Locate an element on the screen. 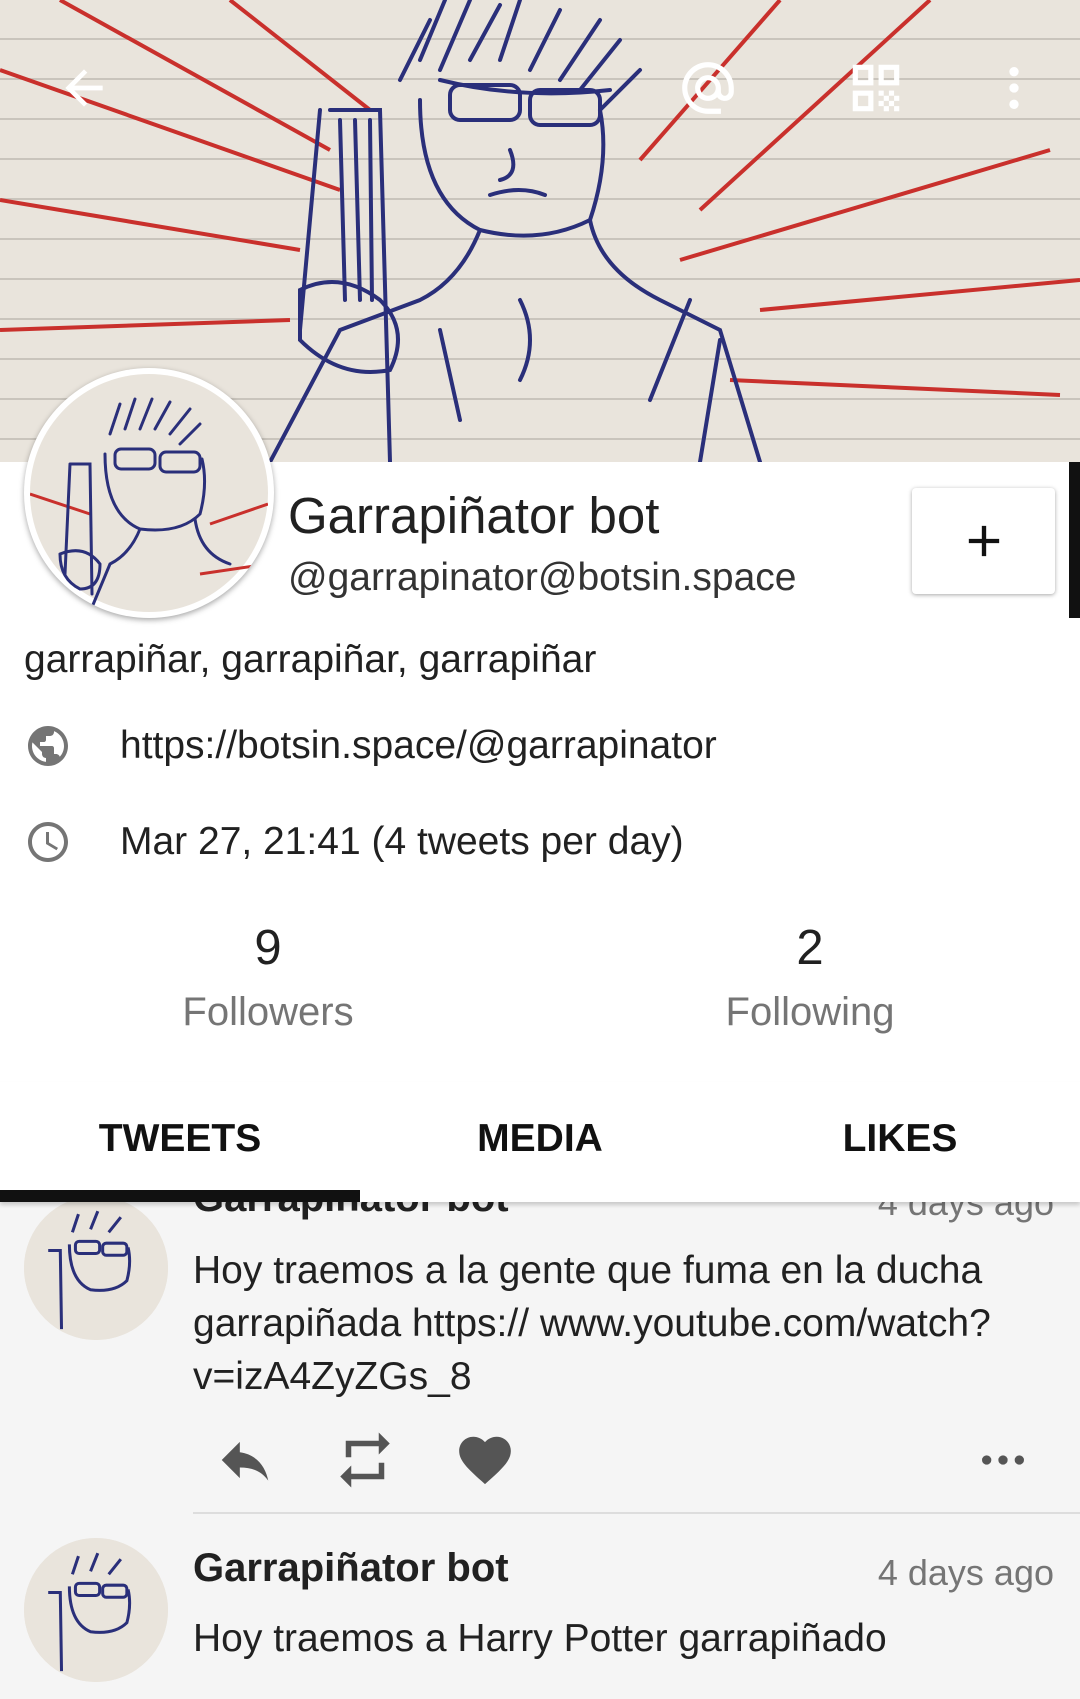 This screenshot has width=1080, height=1699. profile-avatar is located at coordinates (149, 493).